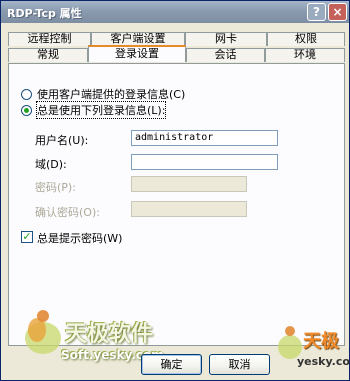 This screenshot has width=350, height=381. Describe the element at coordinates (175, 12) in the screenshot. I see `title-bar: RDP-Tcp 属性 ? ×` at that location.